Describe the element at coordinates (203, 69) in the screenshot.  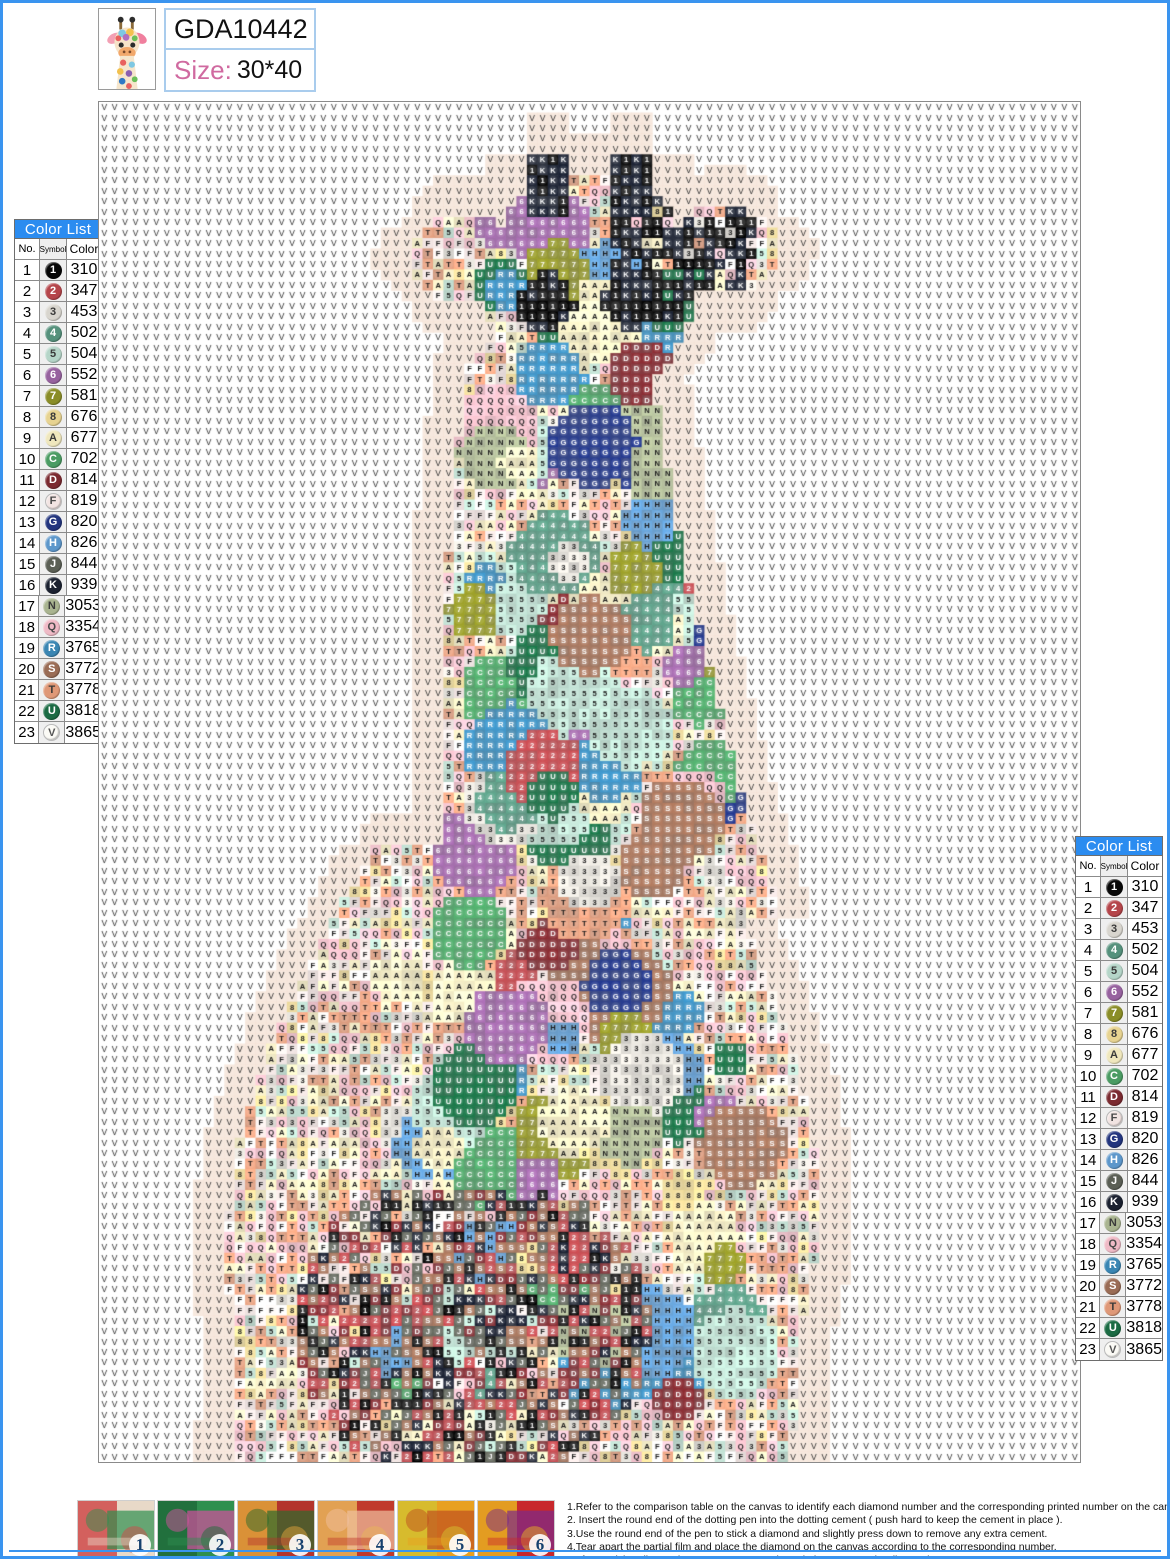
I see `size-label: Size:` at that location.